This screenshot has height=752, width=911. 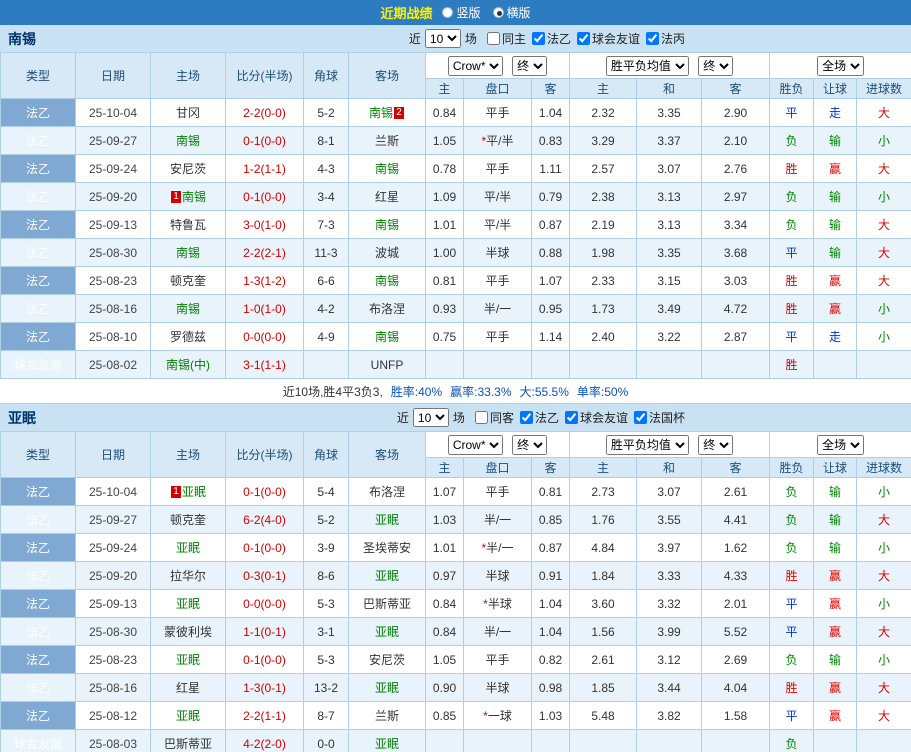 What do you see at coordinates (264, 740) in the screenshot?
I see `score: 4-2(2-0)` at bounding box center [264, 740].